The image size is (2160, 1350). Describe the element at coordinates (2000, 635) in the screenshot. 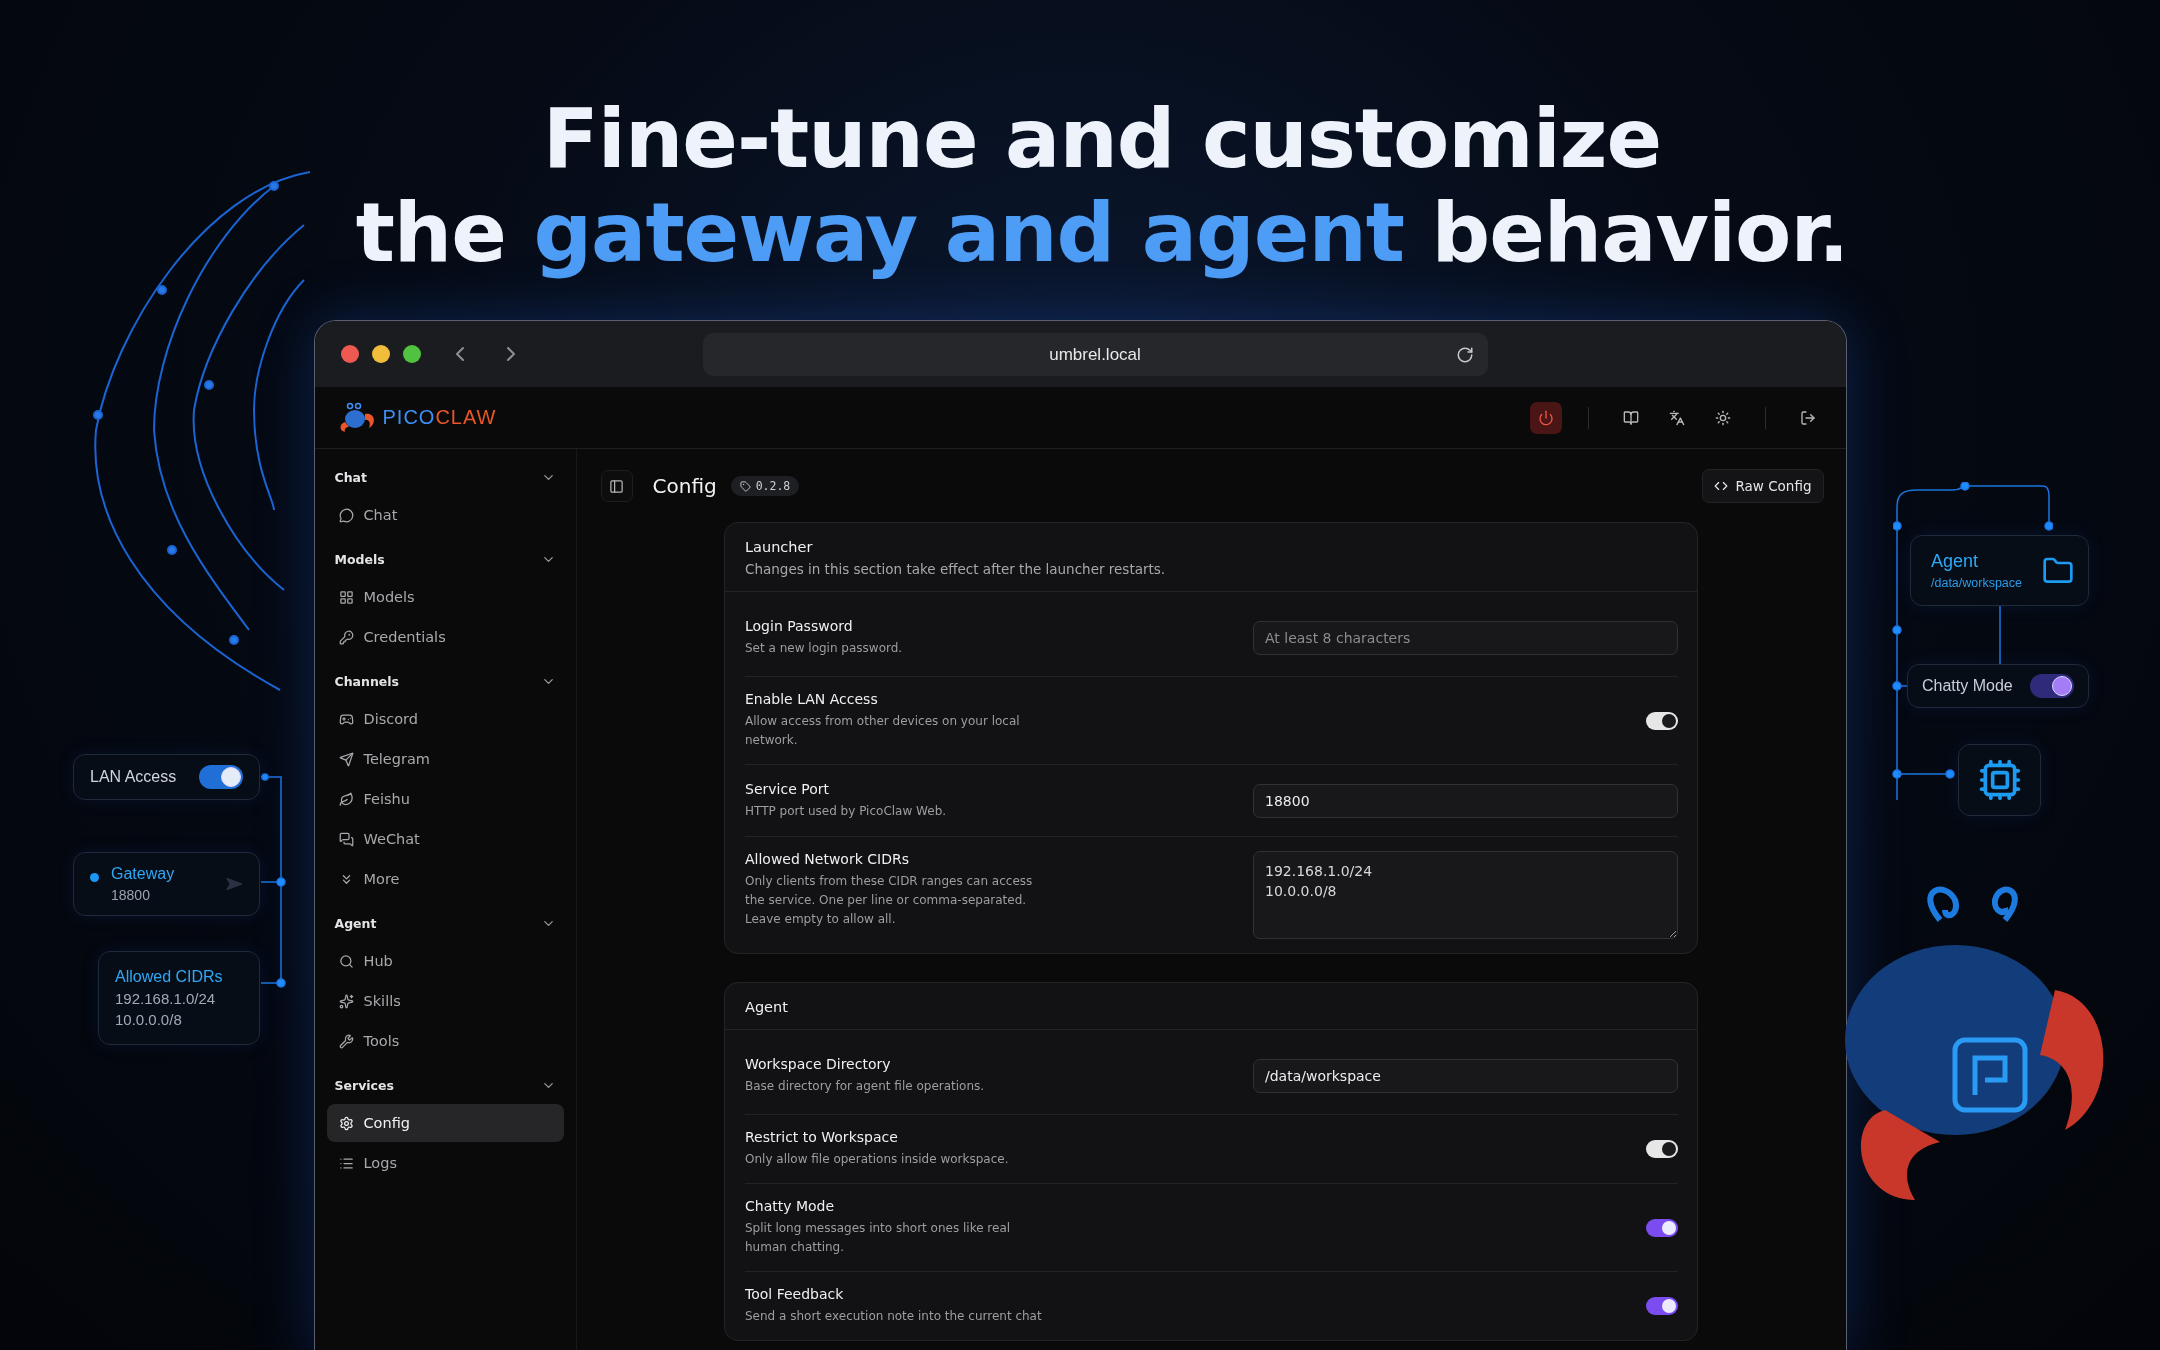

I see `leader-line` at that location.